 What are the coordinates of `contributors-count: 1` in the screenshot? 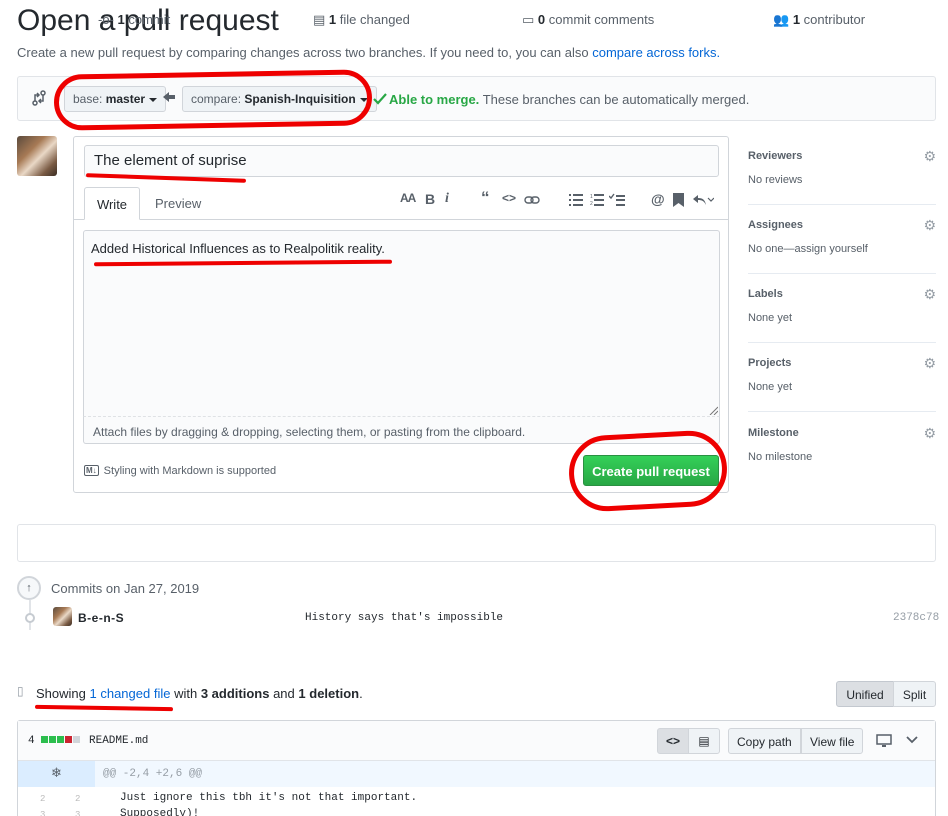 It's located at (796, 19).